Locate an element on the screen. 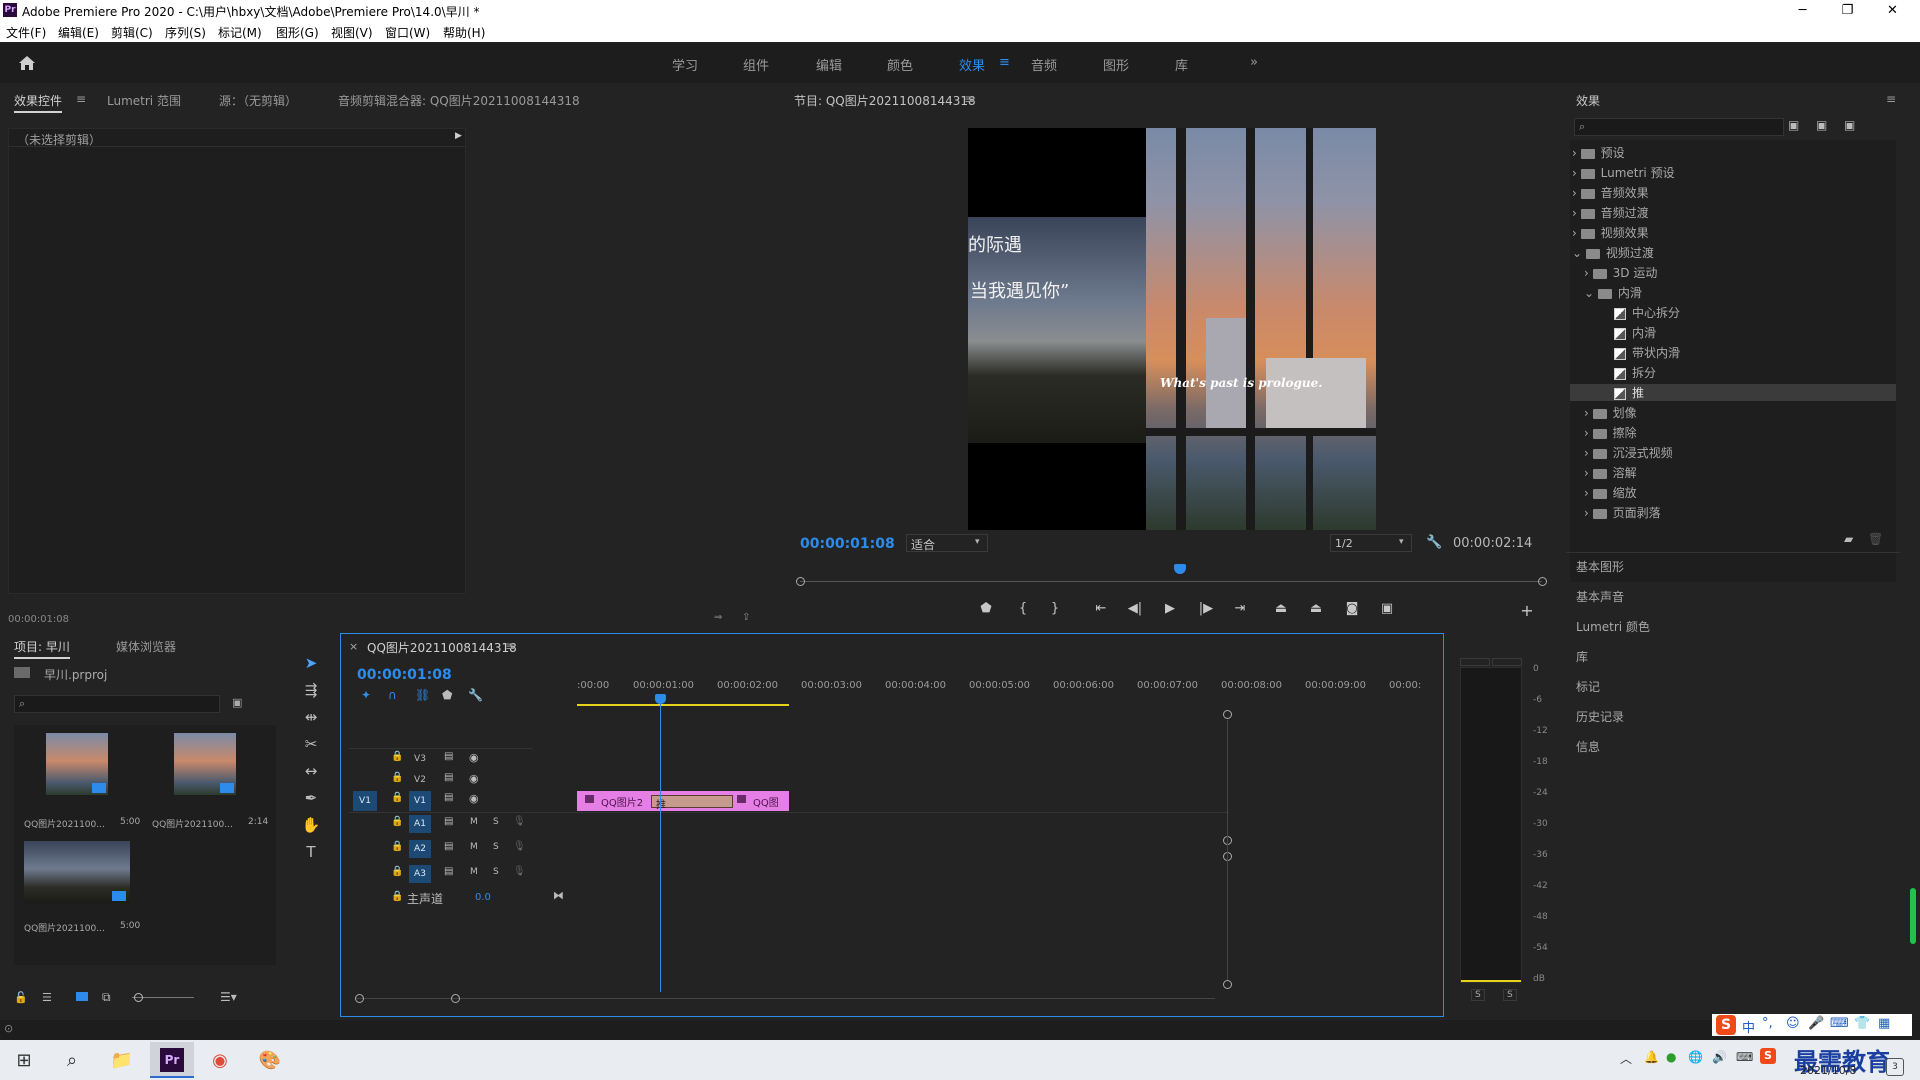  program-timecode: 00:00:01:08 is located at coordinates (847, 544).